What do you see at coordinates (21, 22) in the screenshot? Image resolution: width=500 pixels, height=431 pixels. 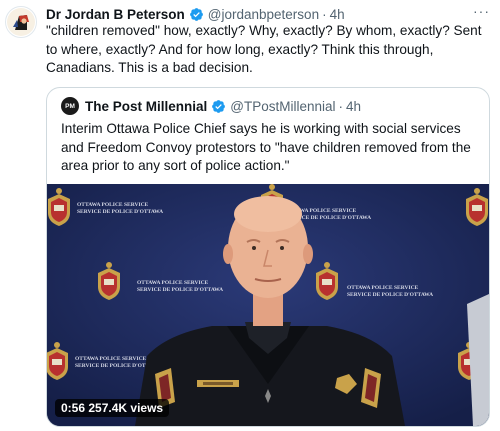 I see `author-avatar` at bounding box center [21, 22].